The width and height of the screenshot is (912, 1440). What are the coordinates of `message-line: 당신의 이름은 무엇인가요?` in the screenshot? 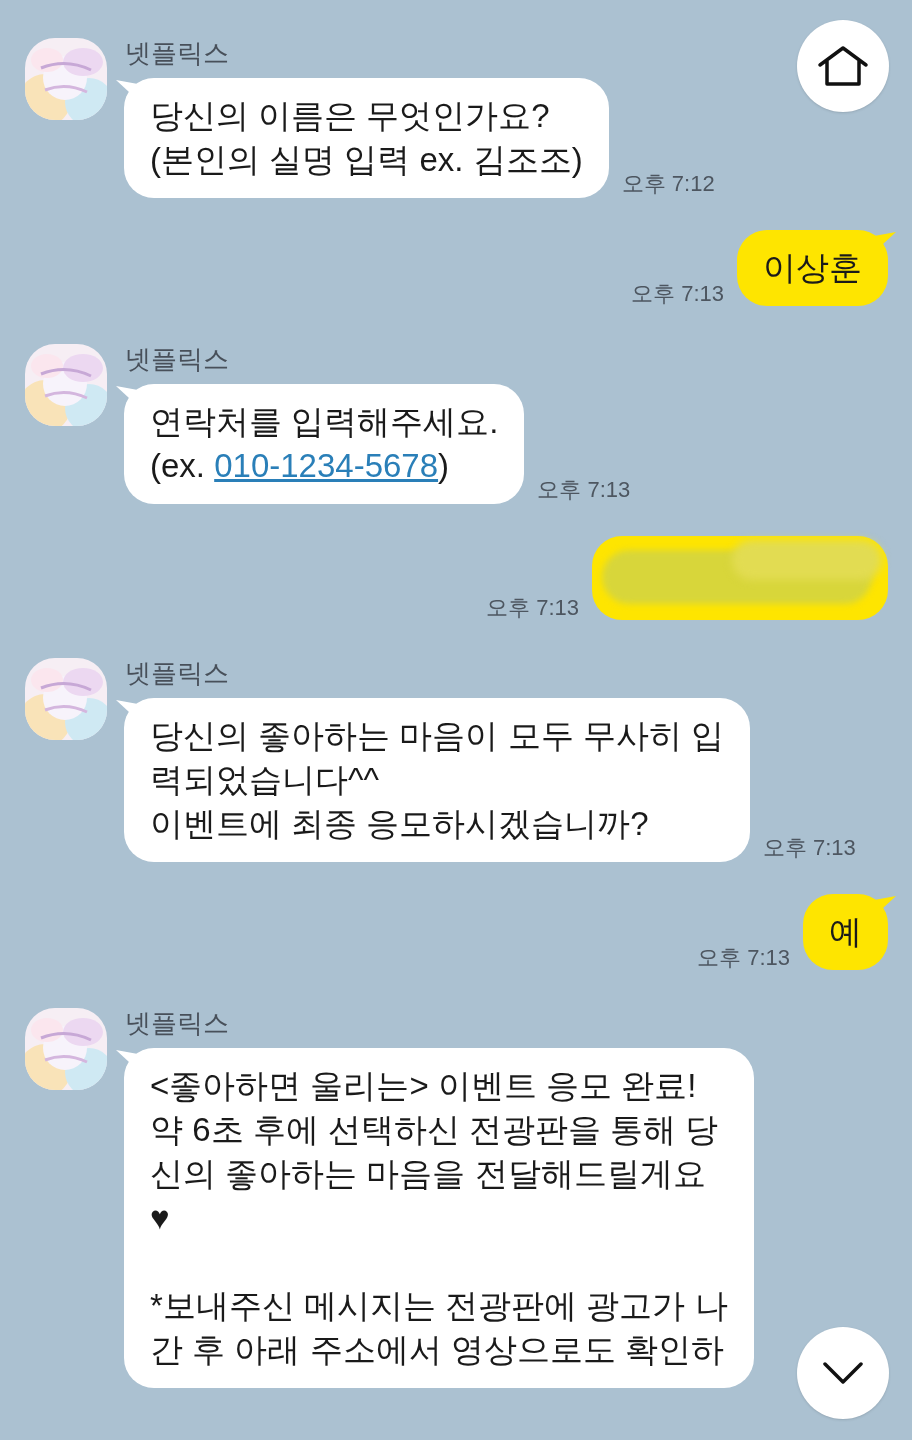 It's located at (350, 116).